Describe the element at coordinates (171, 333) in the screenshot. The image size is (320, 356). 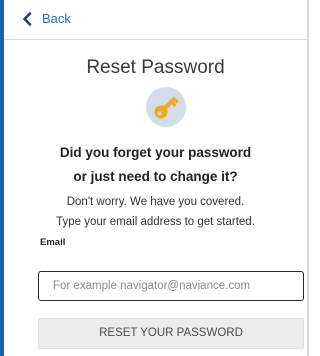
I see `reset-password-button: RESET YOUR PASSWORD` at that location.